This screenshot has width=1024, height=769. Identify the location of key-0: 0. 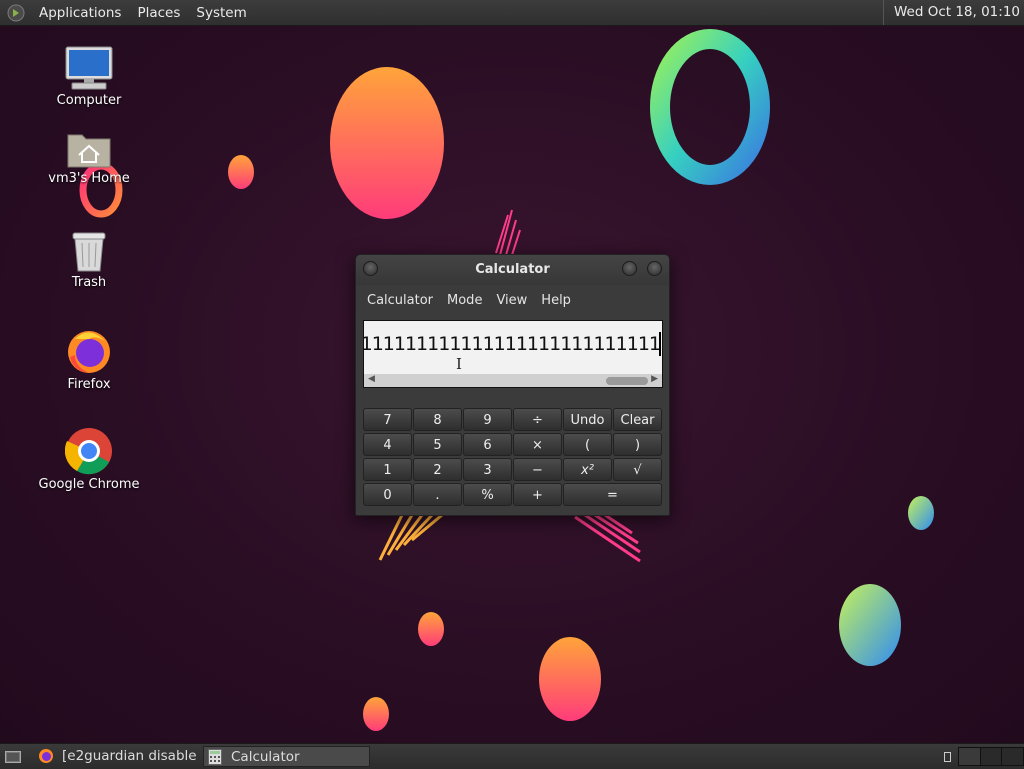
(387, 494).